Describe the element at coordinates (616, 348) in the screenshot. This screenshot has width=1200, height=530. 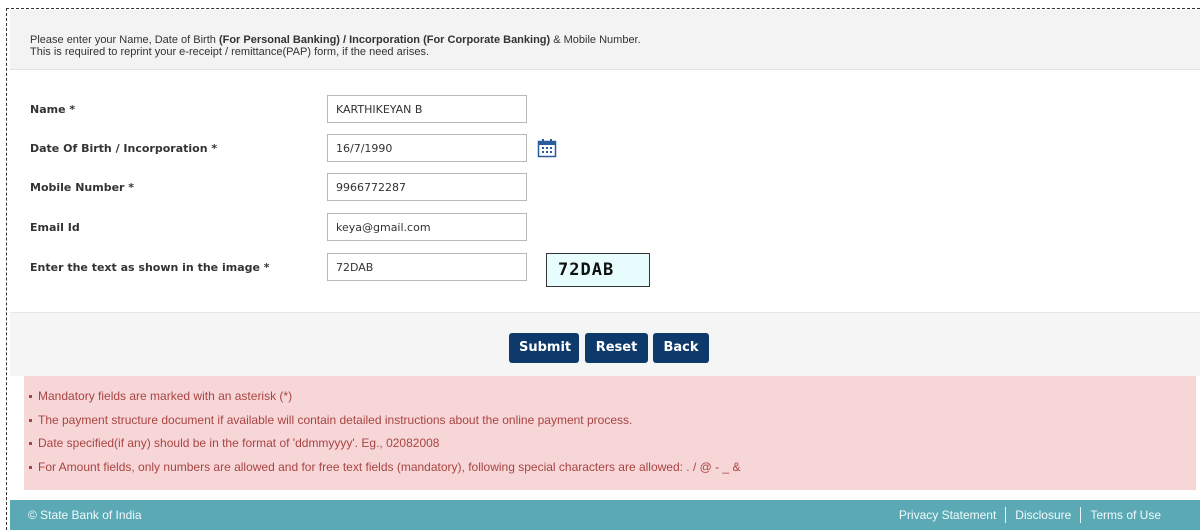
I see `reset-button: Reset` at that location.